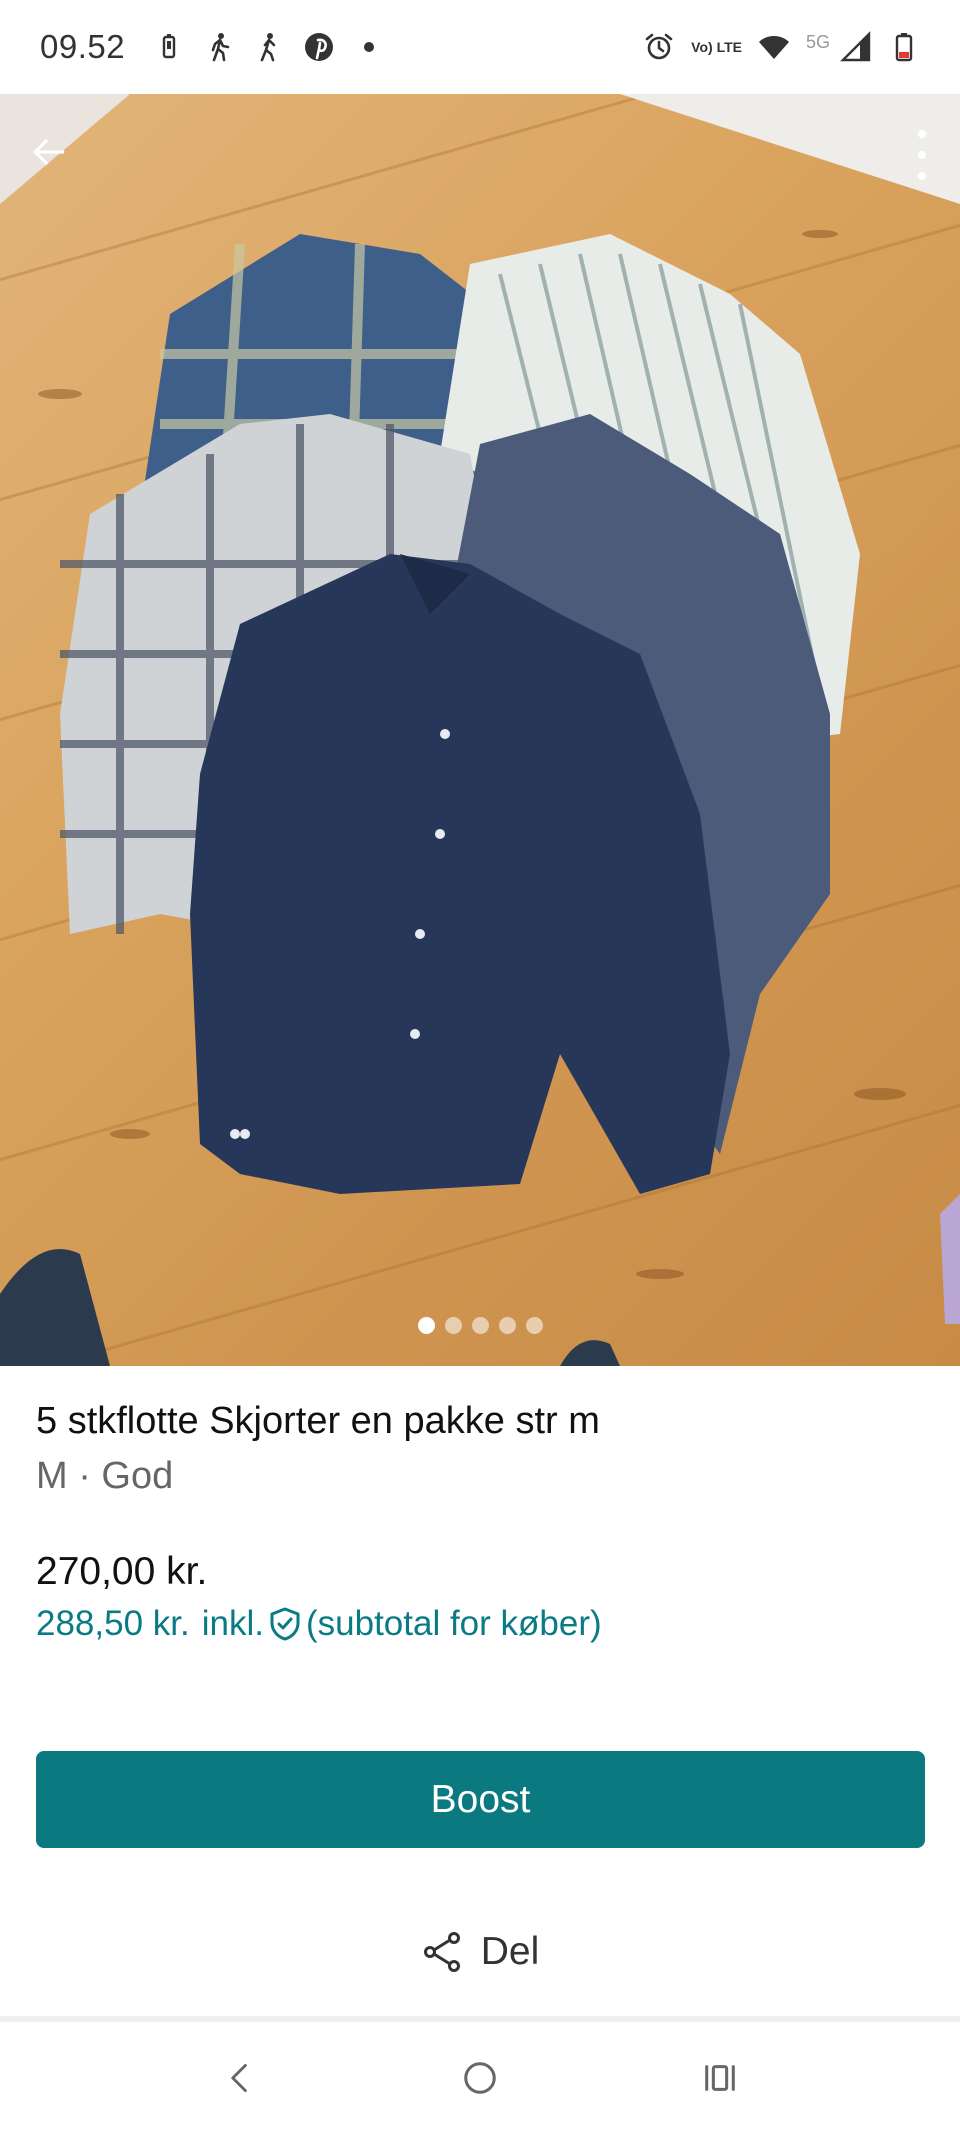  I want to click on volte-icon: Vo) LTE, so click(716, 47).